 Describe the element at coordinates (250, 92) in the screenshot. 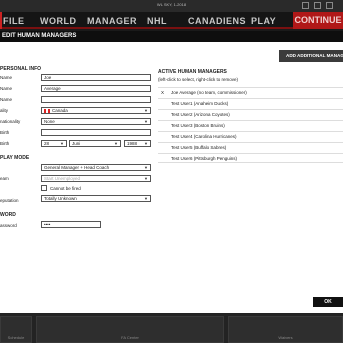

I see `manager-row: X Joe Average (no team, commissioner)` at that location.